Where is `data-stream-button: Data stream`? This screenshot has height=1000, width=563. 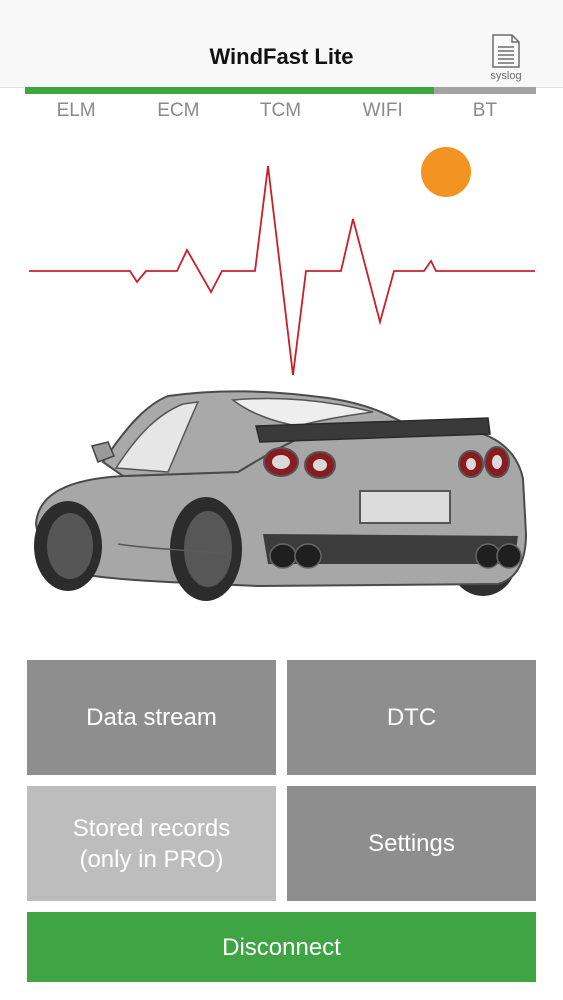 data-stream-button: Data stream is located at coordinates (151, 717).